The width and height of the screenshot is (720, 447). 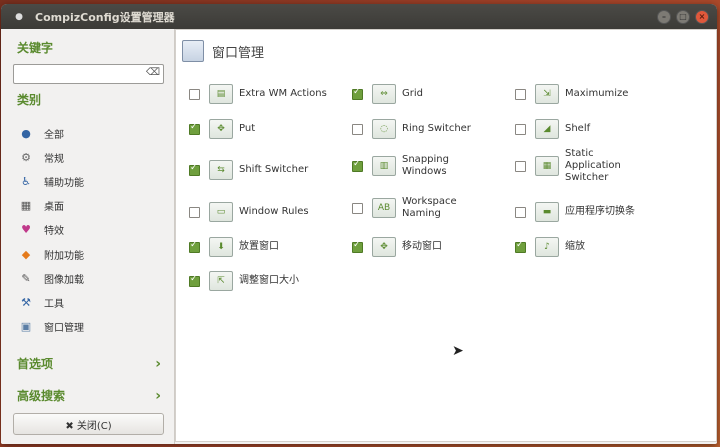 What do you see at coordinates (547, 166) in the screenshot?
I see `plugin-icon: ▦` at bounding box center [547, 166].